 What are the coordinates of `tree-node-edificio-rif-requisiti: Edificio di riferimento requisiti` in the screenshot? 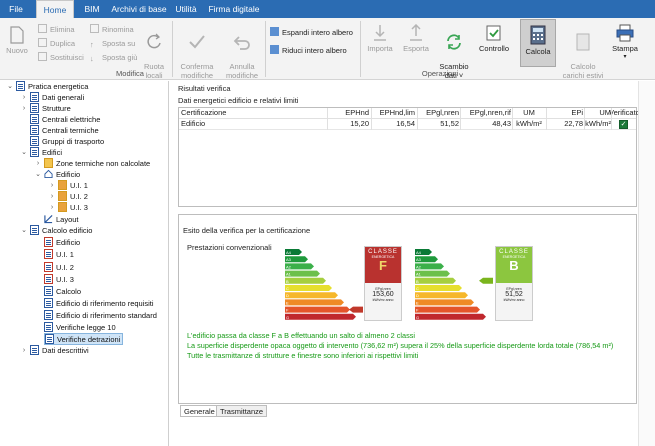 It's located at (99, 304).